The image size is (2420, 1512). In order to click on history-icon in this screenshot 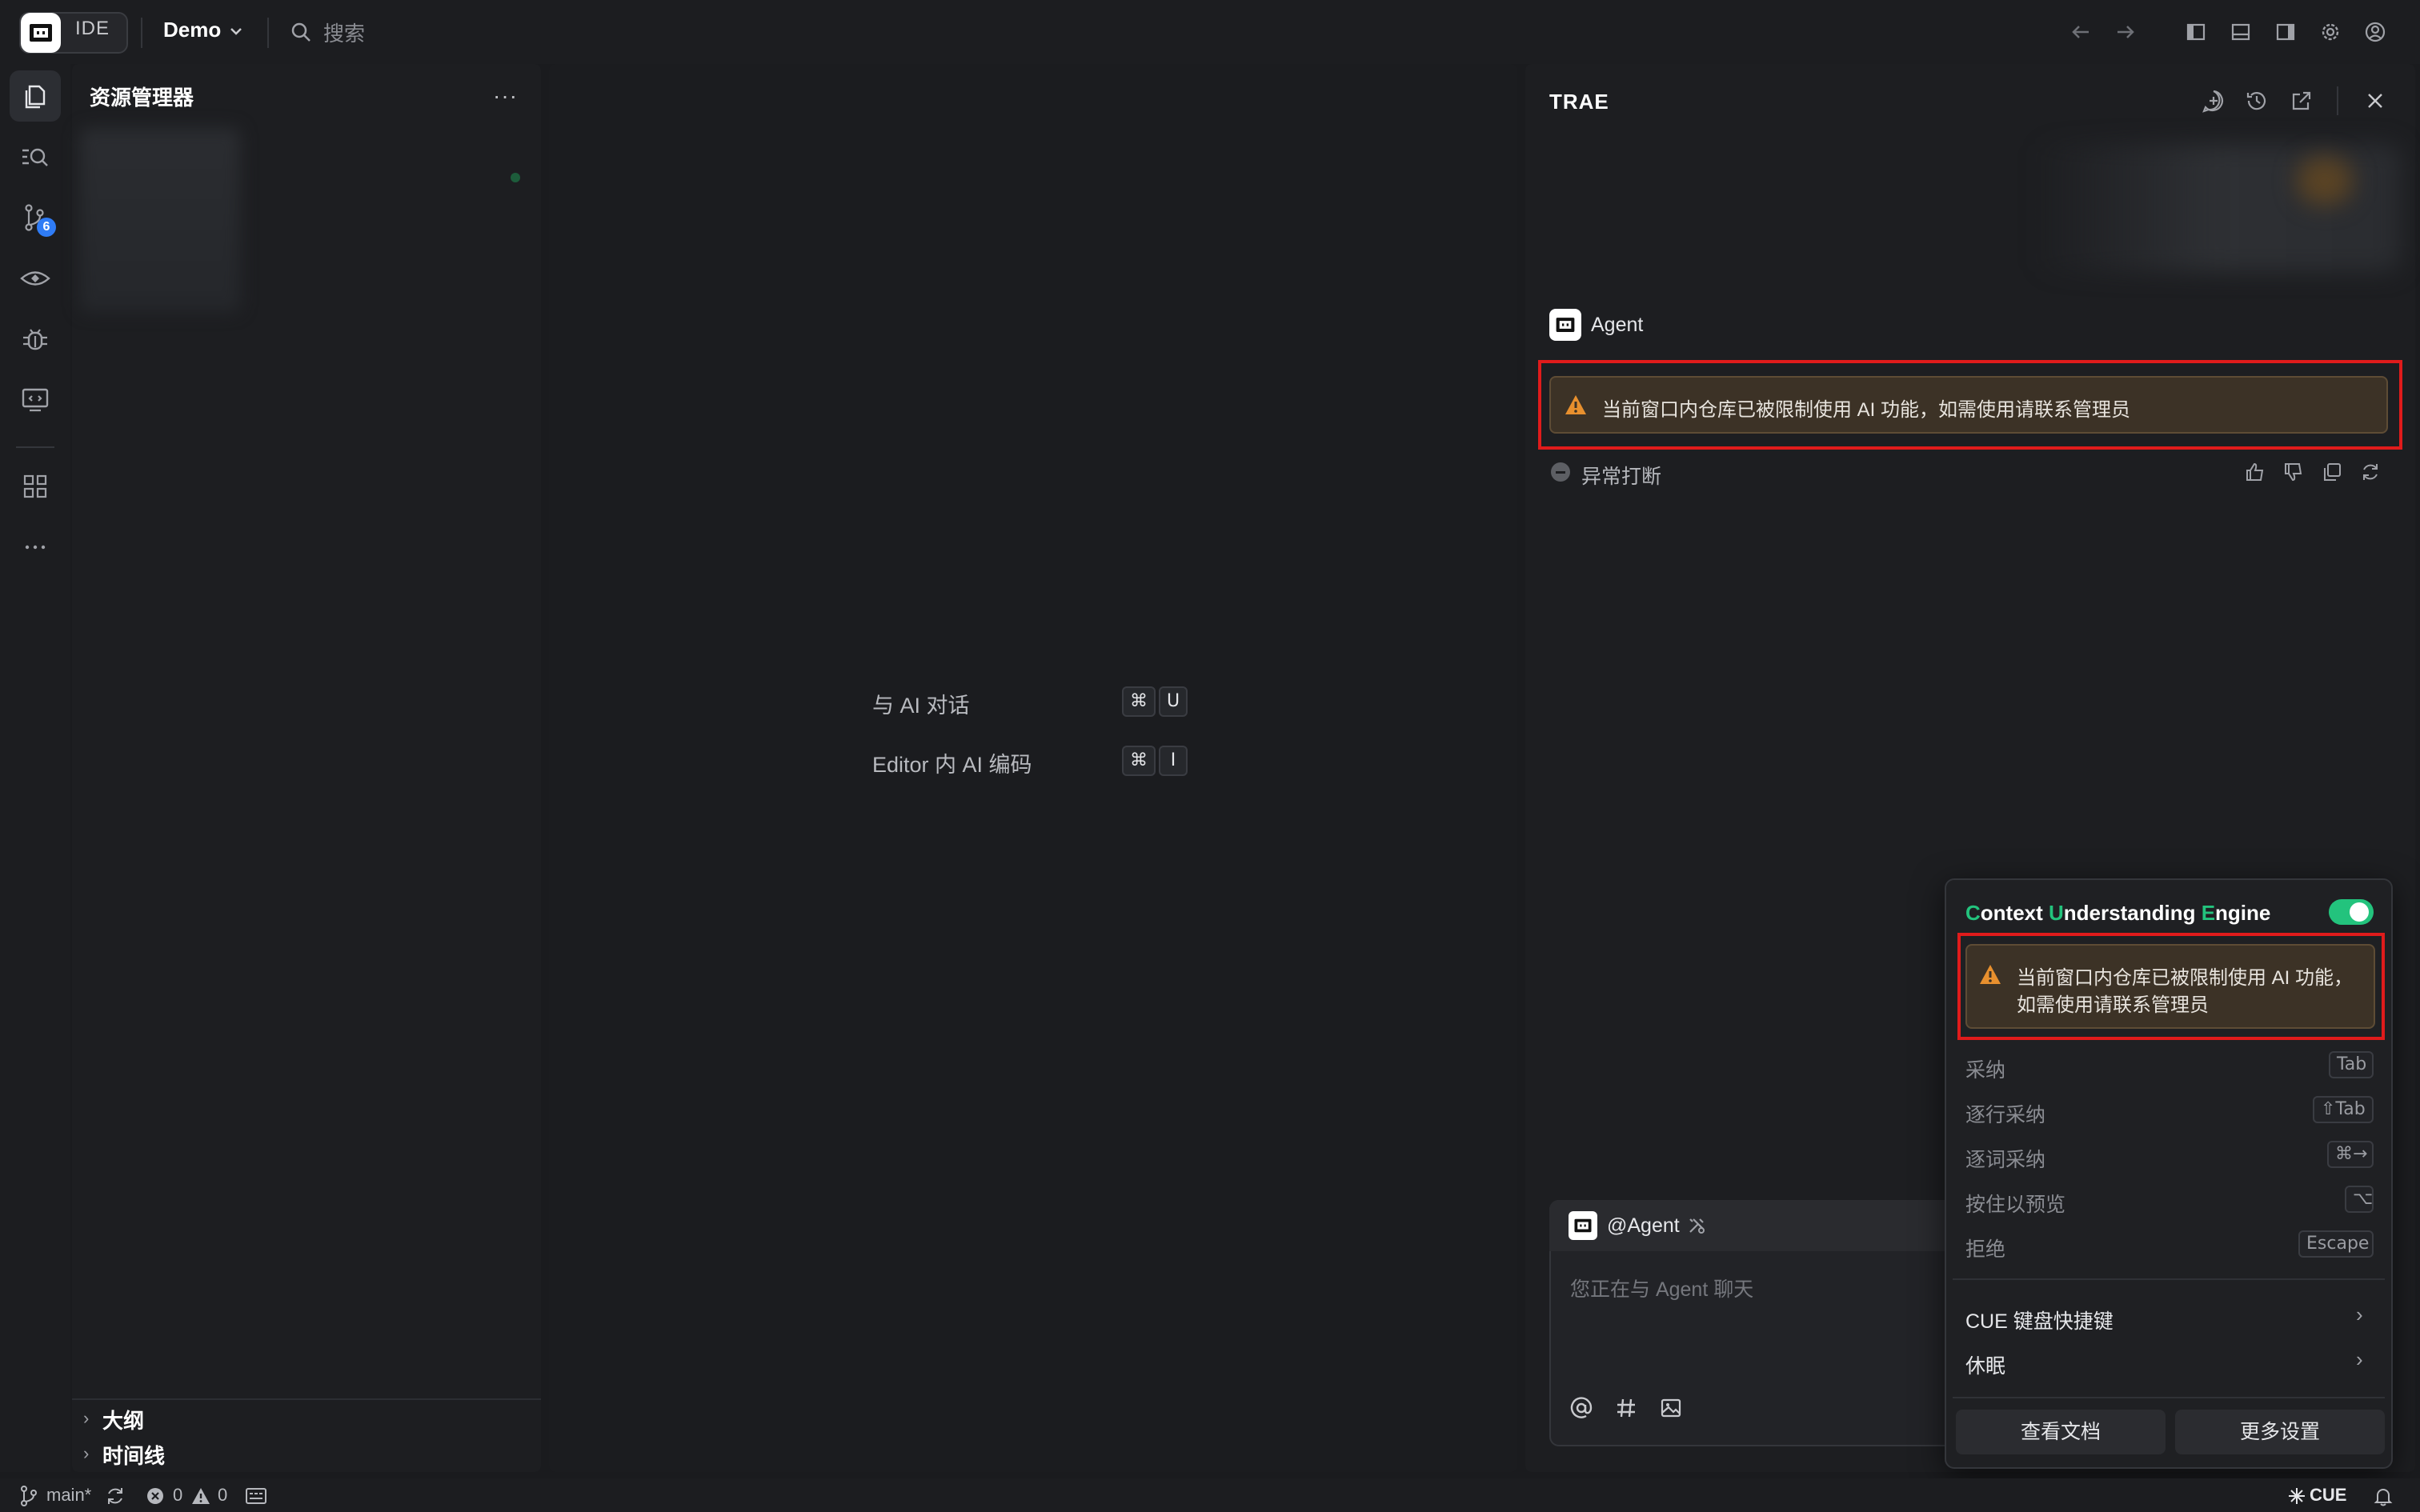, I will do `click(2257, 101)`.